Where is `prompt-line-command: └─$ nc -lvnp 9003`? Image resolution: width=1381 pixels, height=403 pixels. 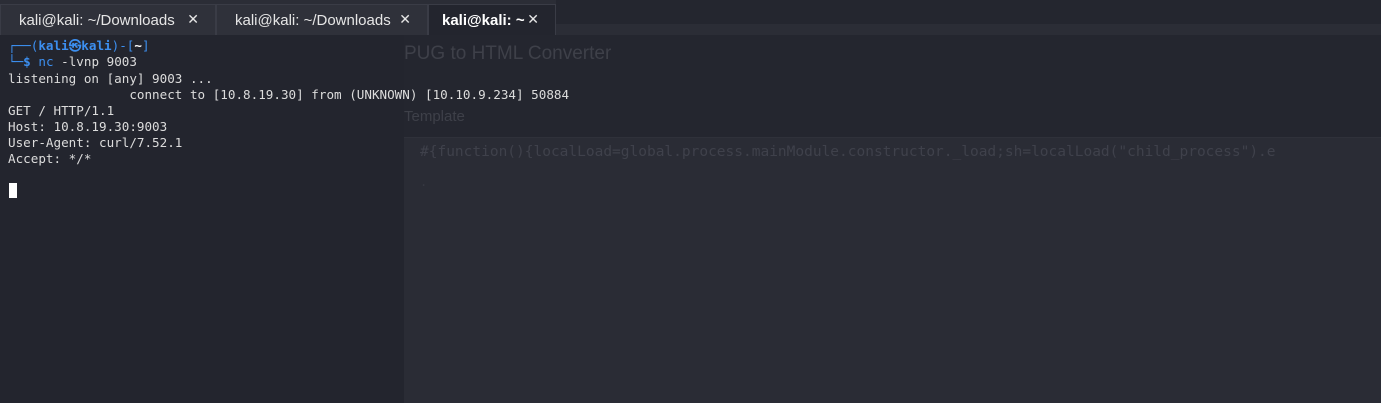
prompt-line-command: └─$ nc -lvnp 9003 is located at coordinates (72, 61).